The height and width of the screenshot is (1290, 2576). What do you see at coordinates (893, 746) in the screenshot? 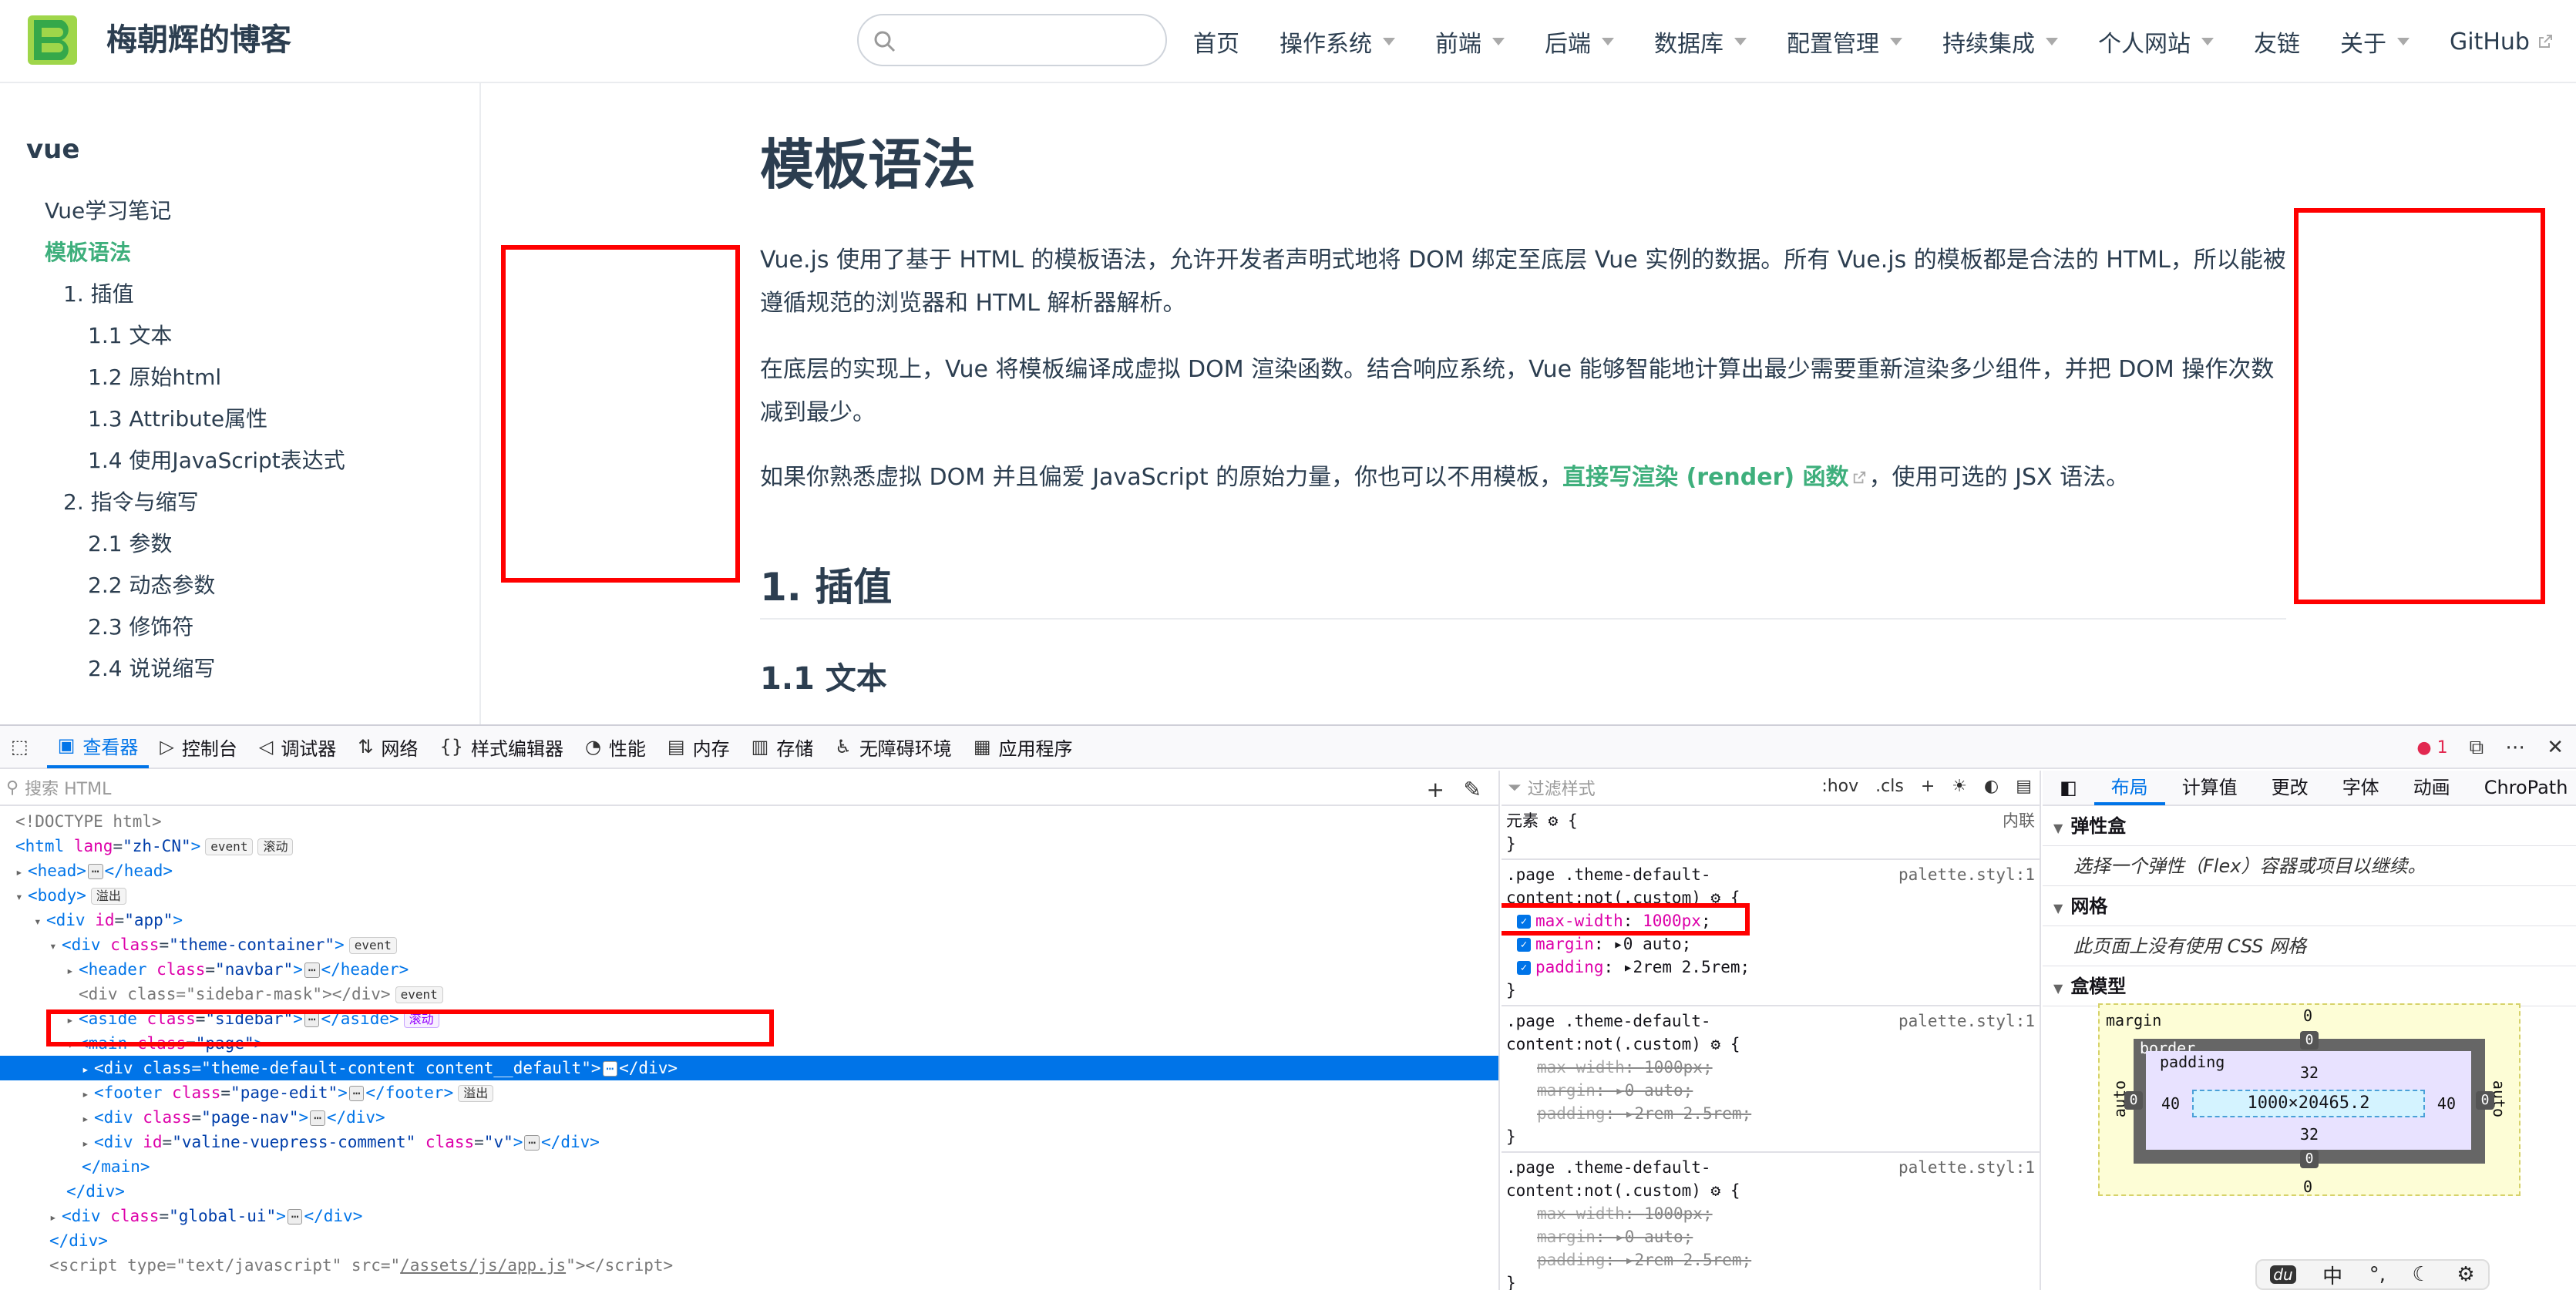
I see `tab-accessibility: ♿ 无障碍环境` at bounding box center [893, 746].